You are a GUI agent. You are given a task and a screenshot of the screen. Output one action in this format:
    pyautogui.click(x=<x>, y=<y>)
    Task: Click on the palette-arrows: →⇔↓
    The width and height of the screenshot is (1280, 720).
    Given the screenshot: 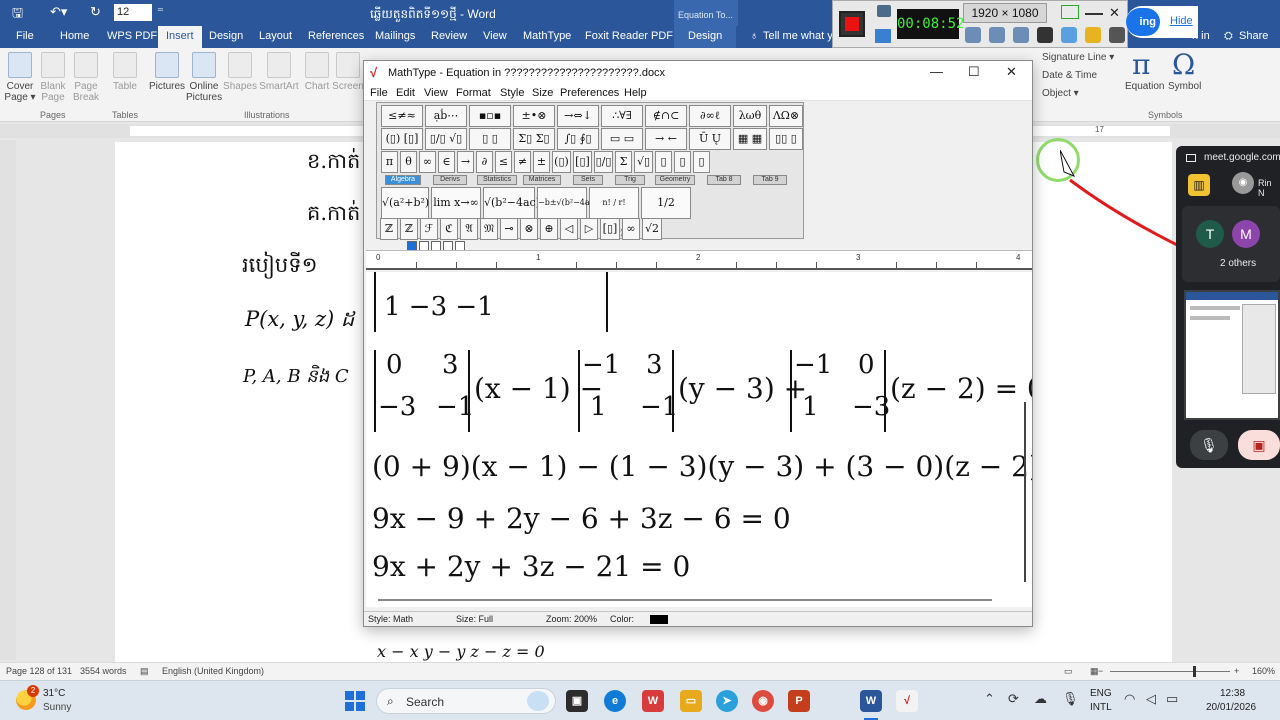 What is the action you would take?
    pyautogui.click(x=578, y=116)
    